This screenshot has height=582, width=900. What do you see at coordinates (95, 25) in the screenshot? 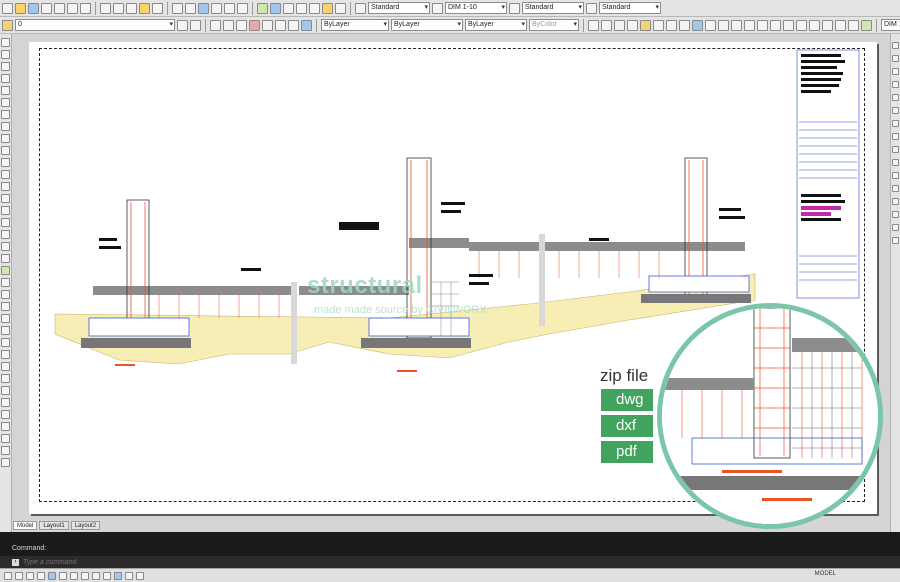
I see `layer-select: 0` at bounding box center [95, 25].